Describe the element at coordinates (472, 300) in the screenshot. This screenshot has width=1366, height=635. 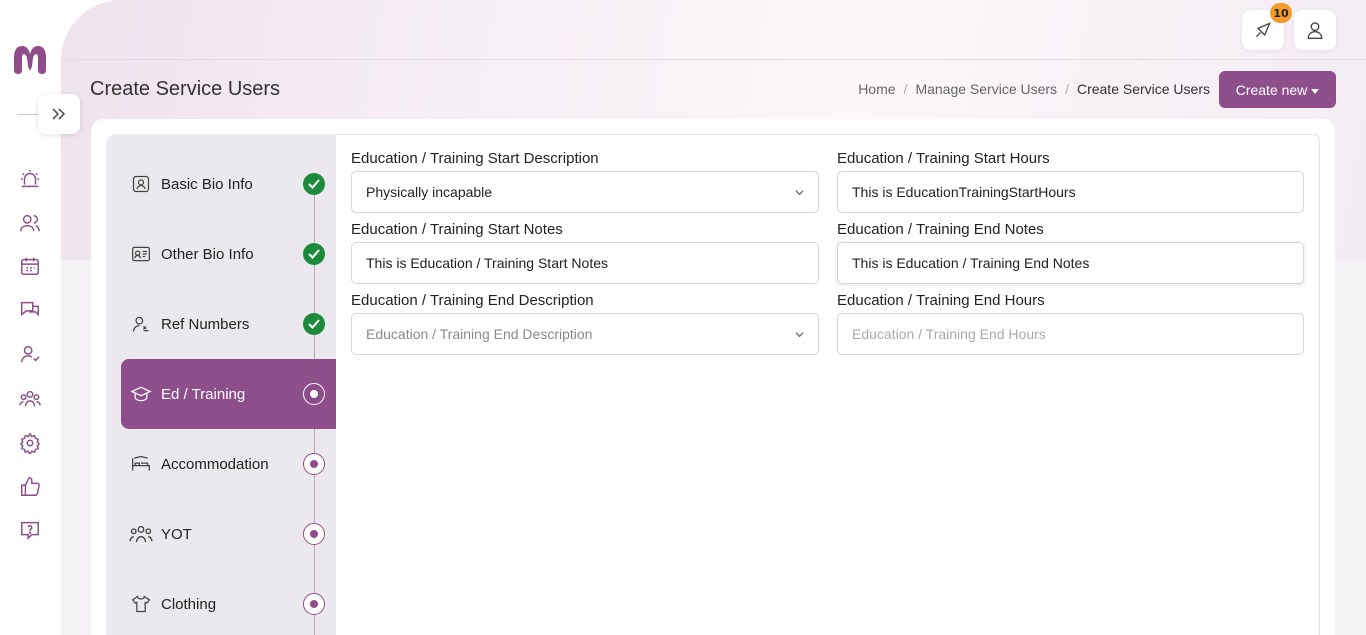
I see `end-description-label: Education / Training End Description` at that location.